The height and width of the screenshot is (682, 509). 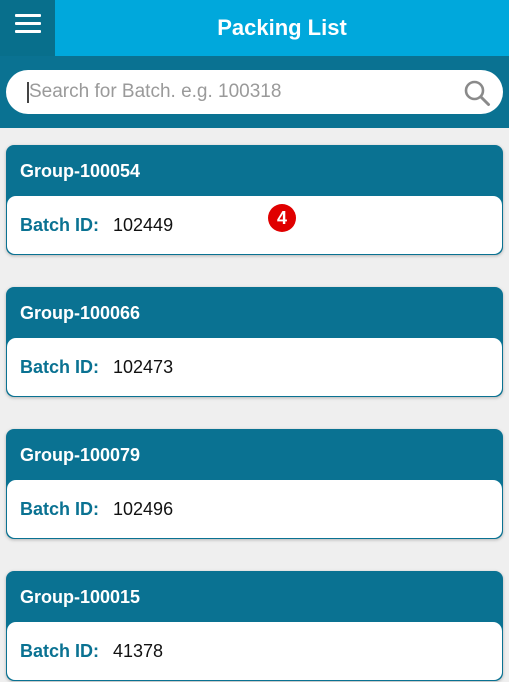 What do you see at coordinates (254, 225) in the screenshot?
I see `batch-row: Batch ID: 102449` at bounding box center [254, 225].